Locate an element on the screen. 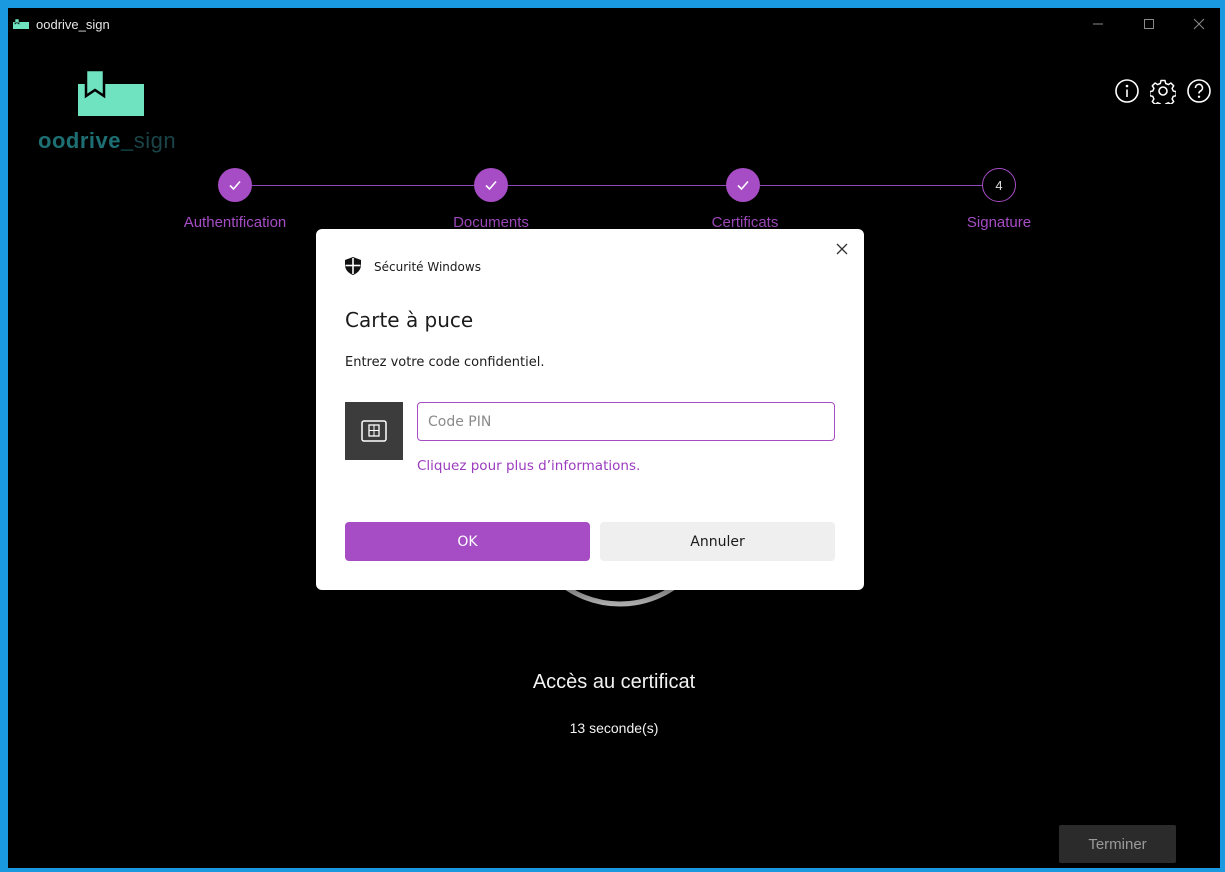 Image resolution: width=1225 pixels, height=872 pixels. logo-mark-icon is located at coordinates (111, 93).